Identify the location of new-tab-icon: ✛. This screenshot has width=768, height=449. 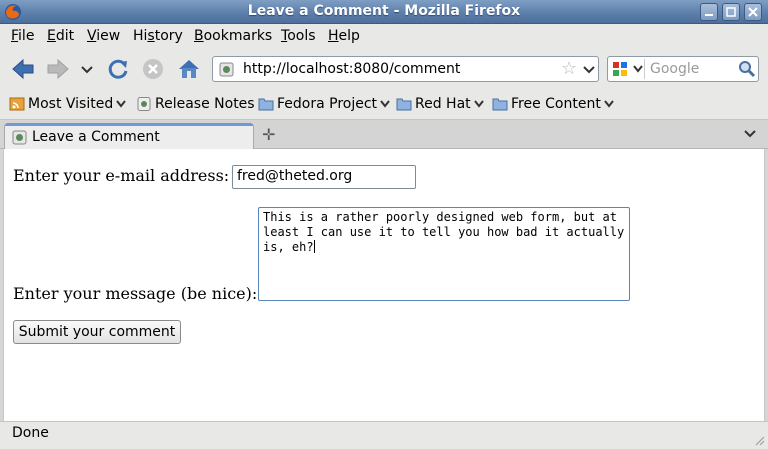
(268, 134).